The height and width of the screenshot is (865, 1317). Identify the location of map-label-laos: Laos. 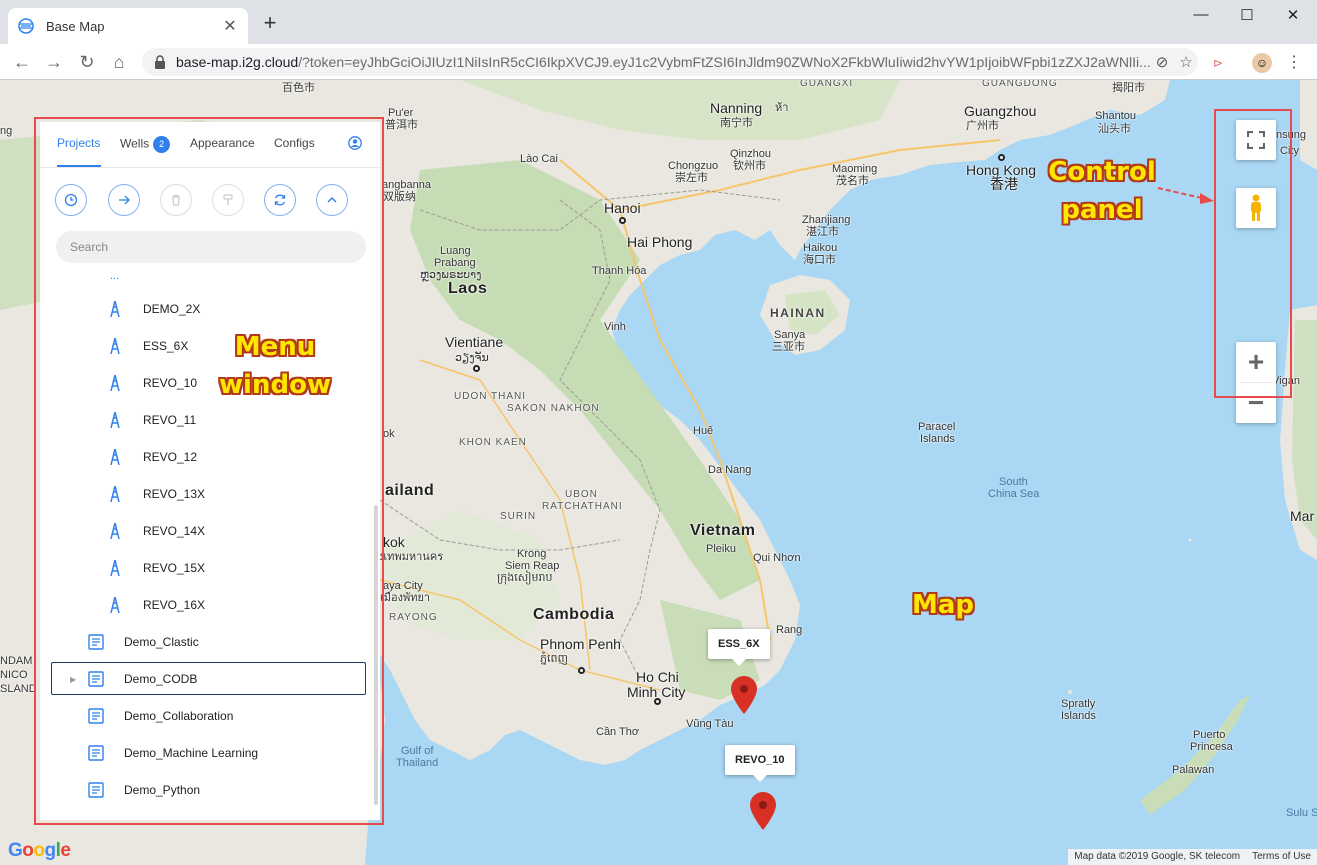
(468, 288).